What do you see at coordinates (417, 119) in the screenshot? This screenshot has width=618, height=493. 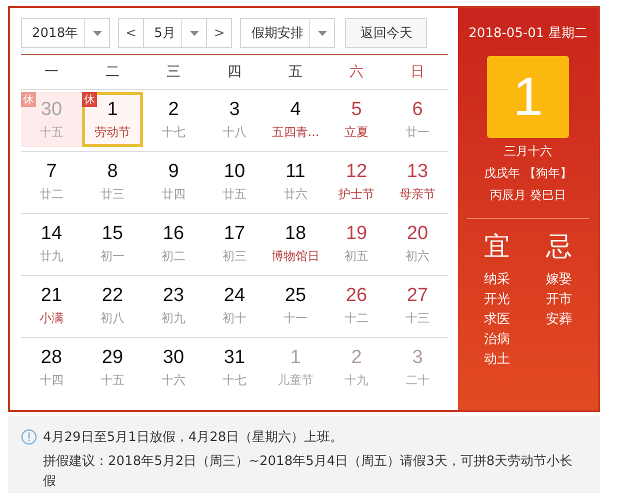 I see `day-cell: 6 廿一` at bounding box center [417, 119].